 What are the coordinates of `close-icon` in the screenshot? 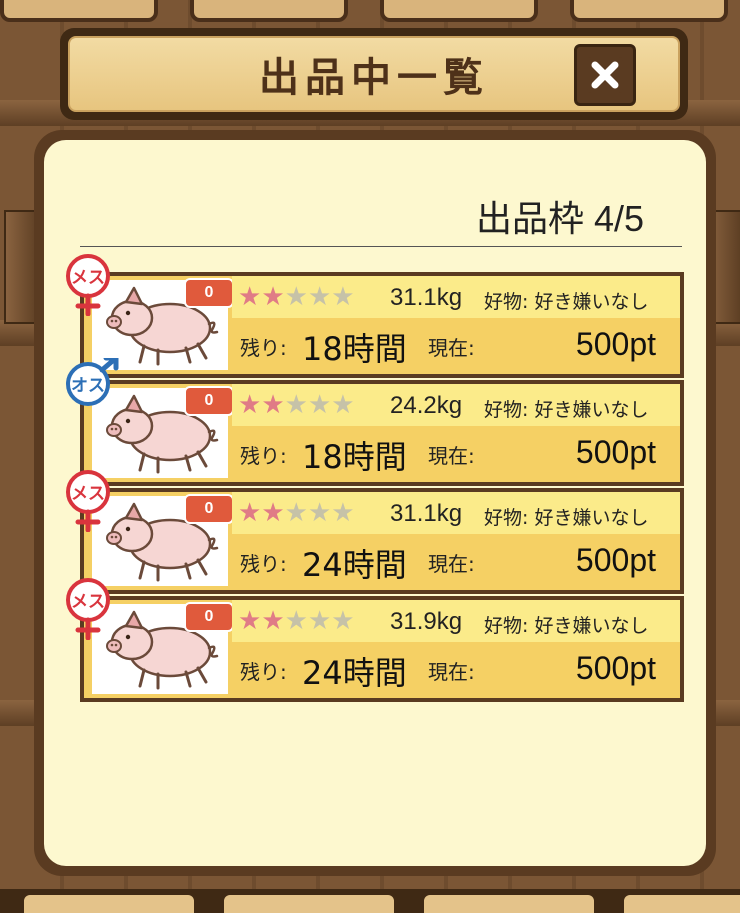 It's located at (605, 75).